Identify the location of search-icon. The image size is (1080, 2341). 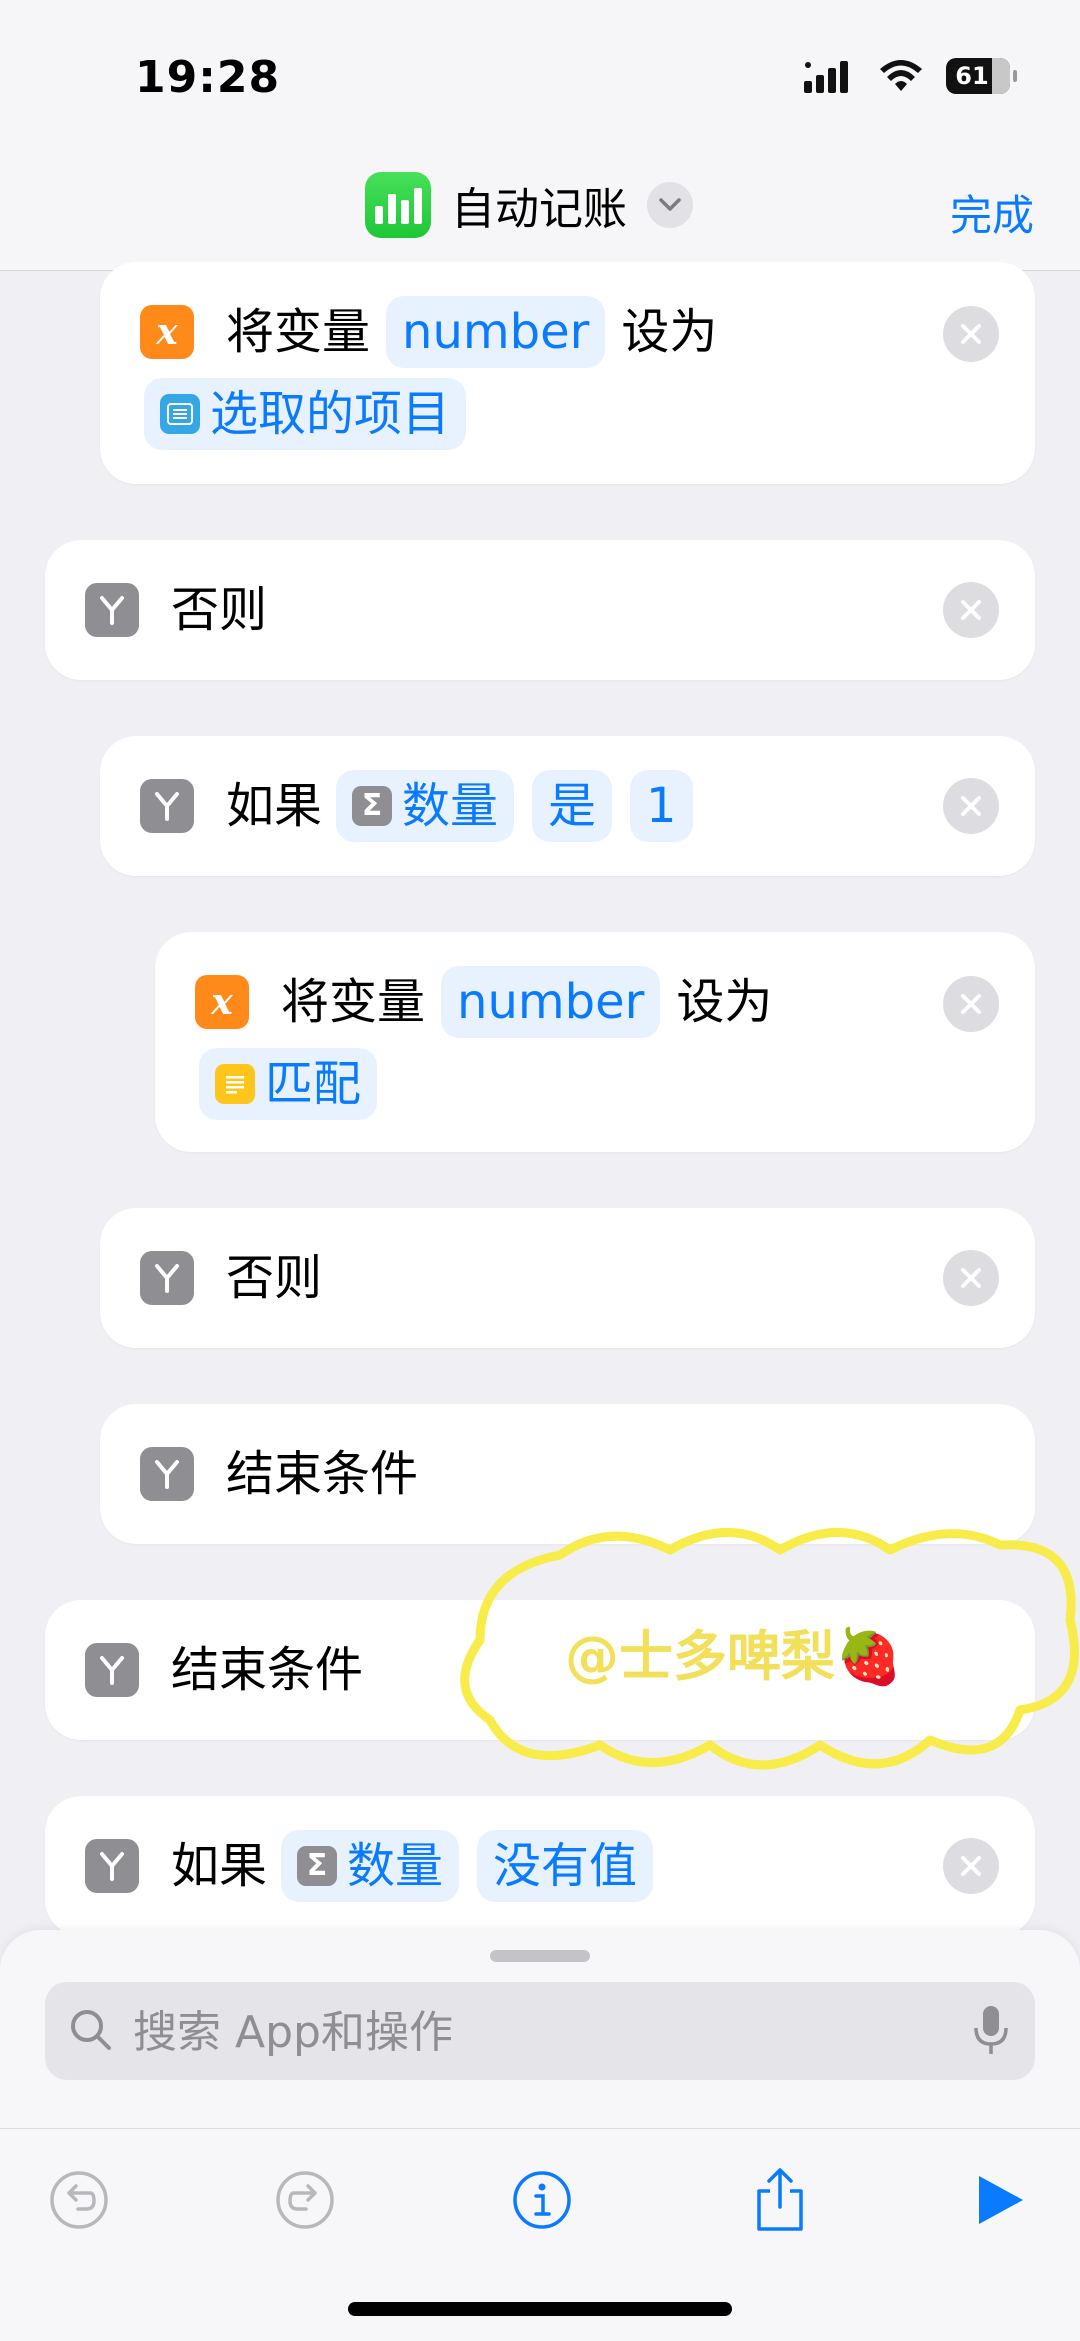
(91, 2030).